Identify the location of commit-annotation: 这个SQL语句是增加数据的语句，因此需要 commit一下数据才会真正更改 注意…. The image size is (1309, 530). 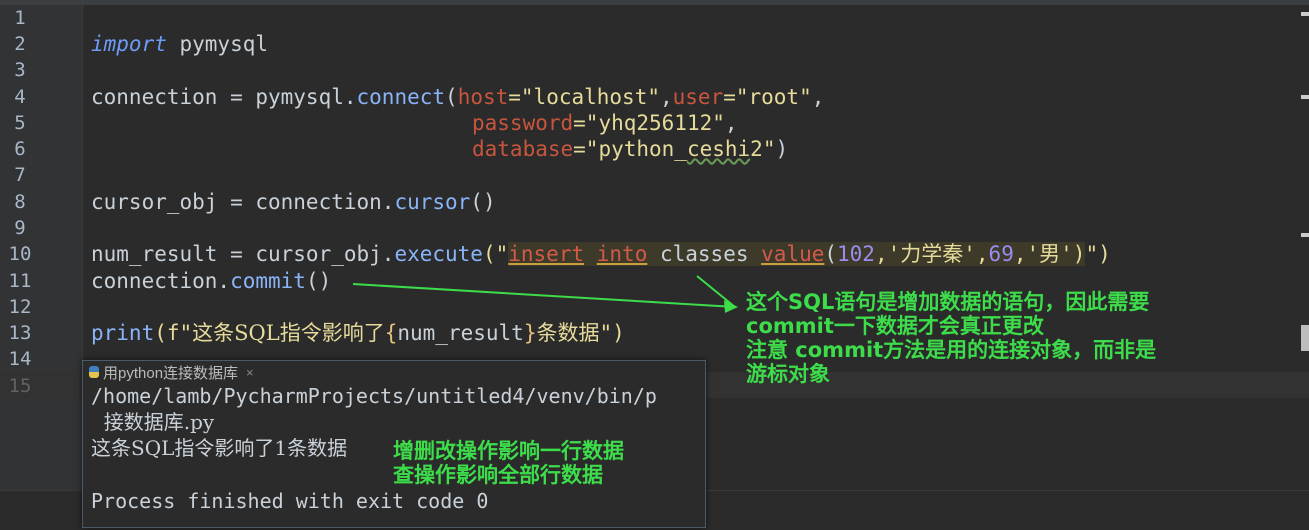
(951, 338).